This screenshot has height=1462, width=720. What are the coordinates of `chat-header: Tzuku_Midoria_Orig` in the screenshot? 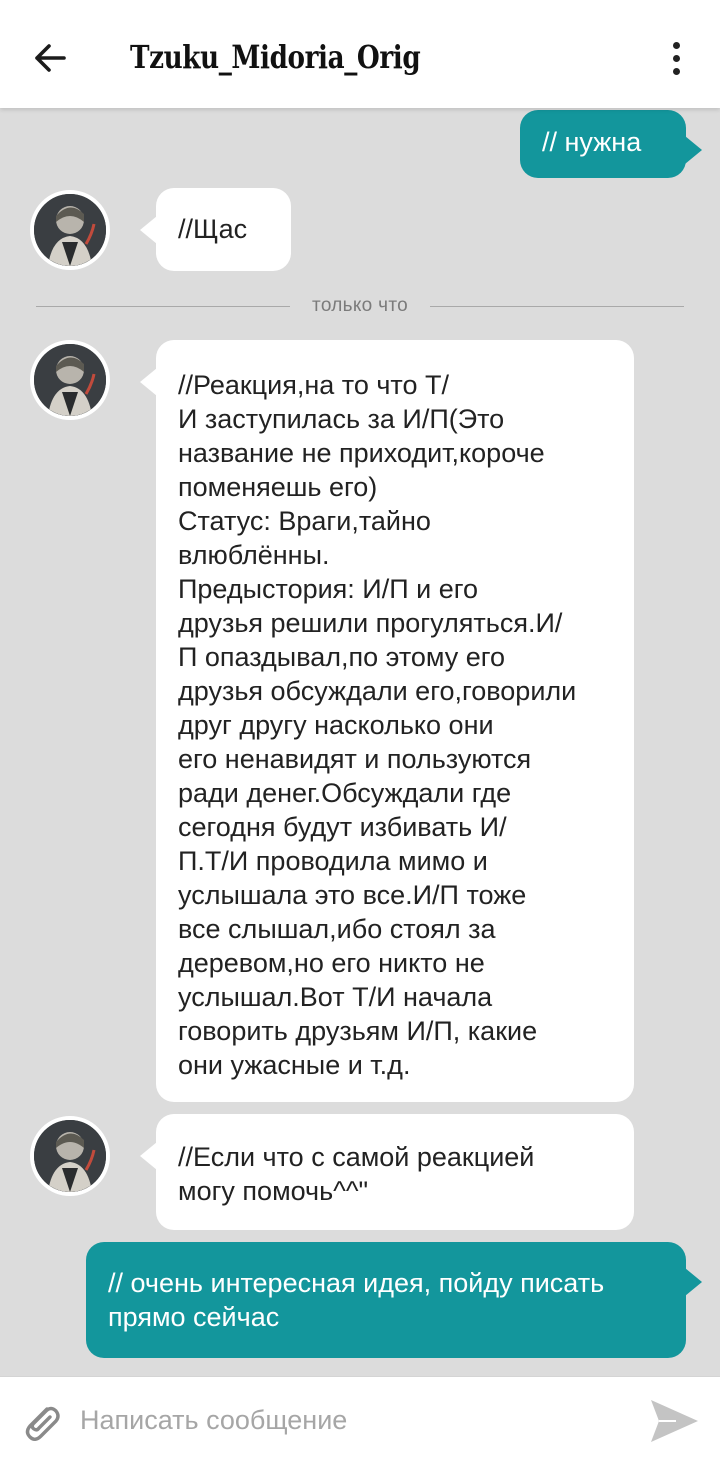 It's located at (360, 54).